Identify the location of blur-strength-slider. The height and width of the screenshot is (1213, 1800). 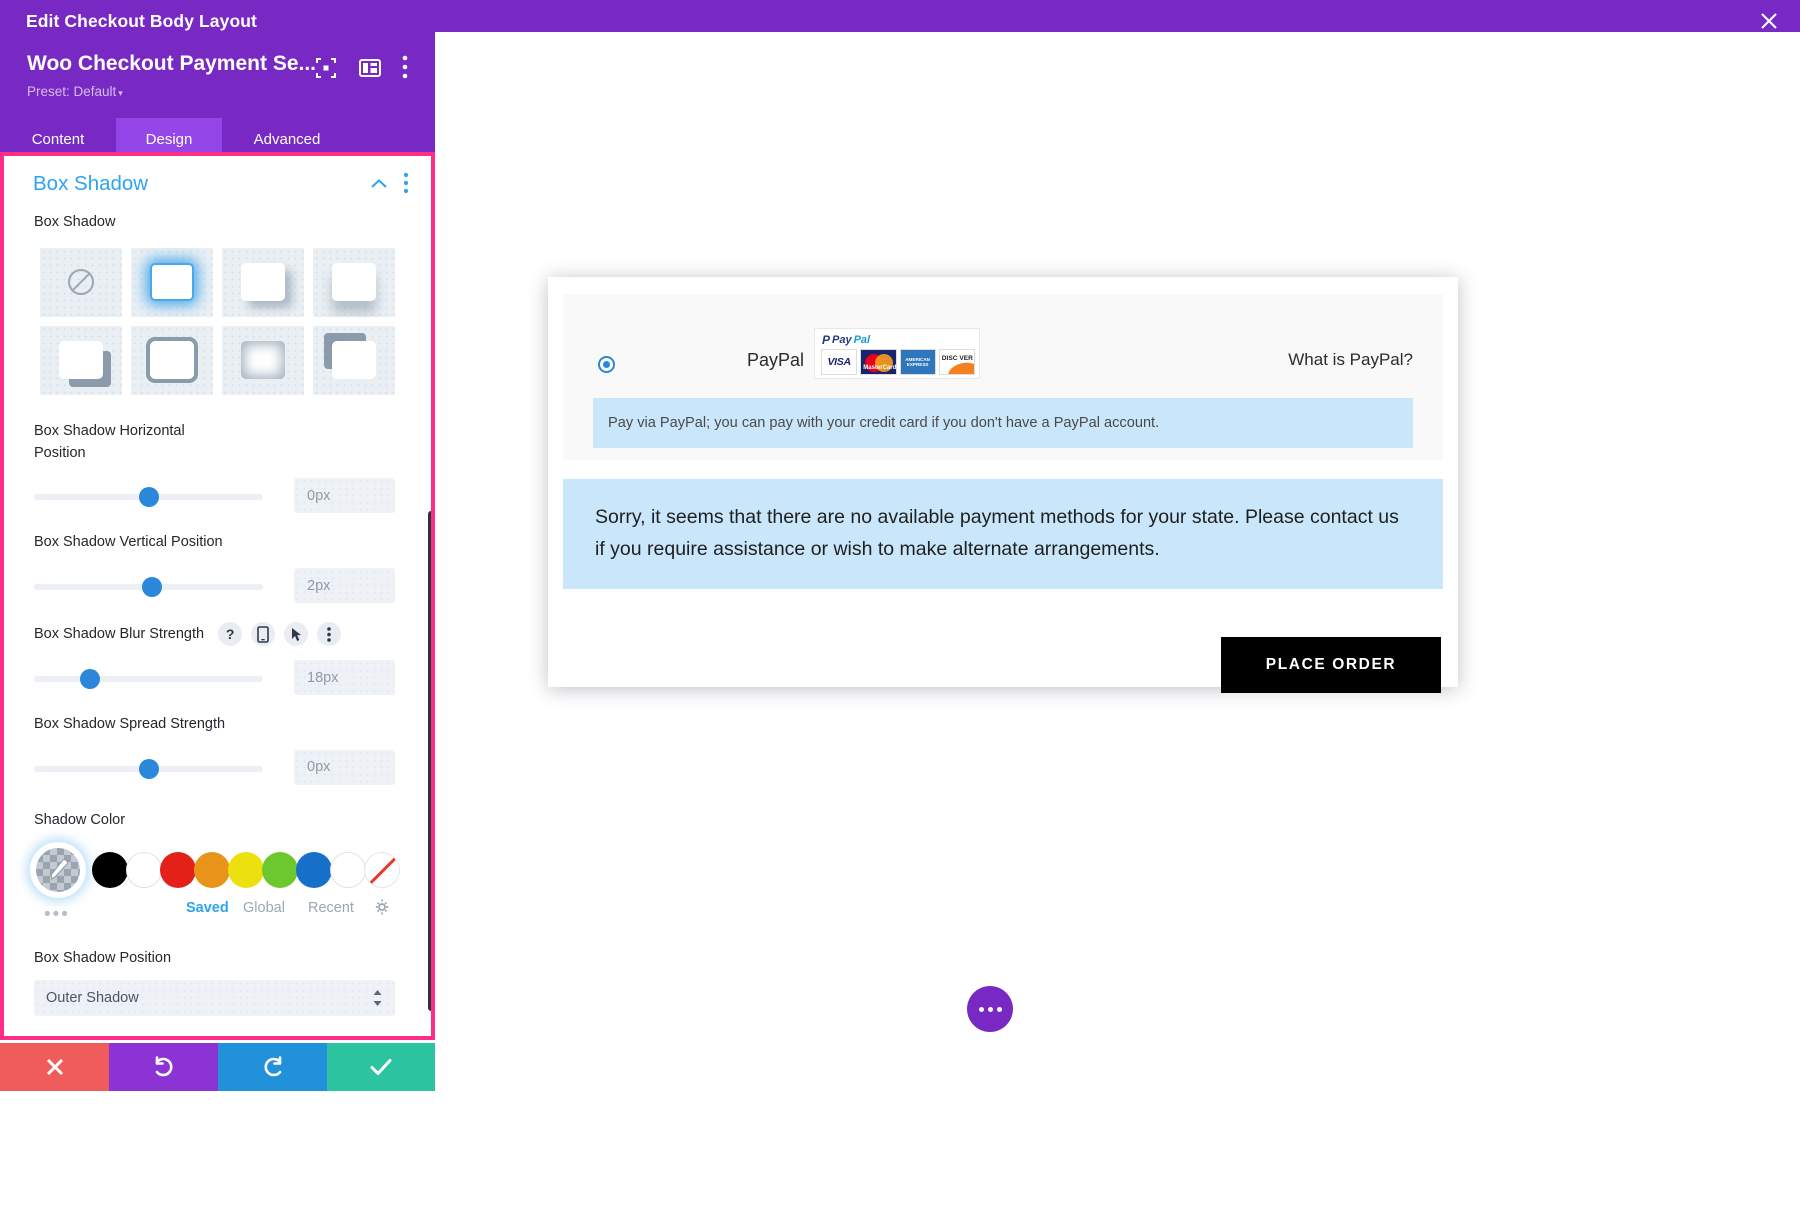
(148, 679).